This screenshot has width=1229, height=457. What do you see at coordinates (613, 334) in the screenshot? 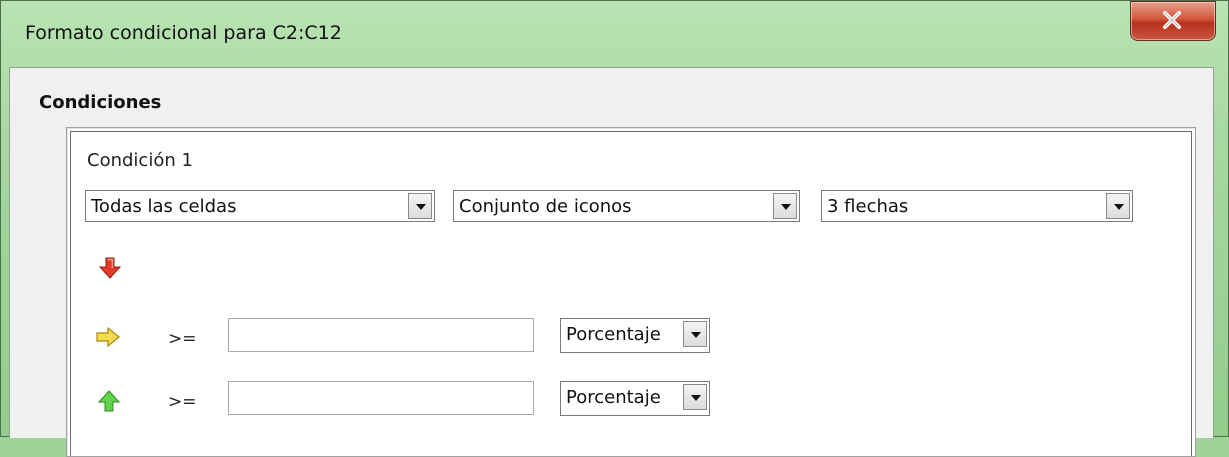
I see `unit-value-1: Porcentaje` at bounding box center [613, 334].